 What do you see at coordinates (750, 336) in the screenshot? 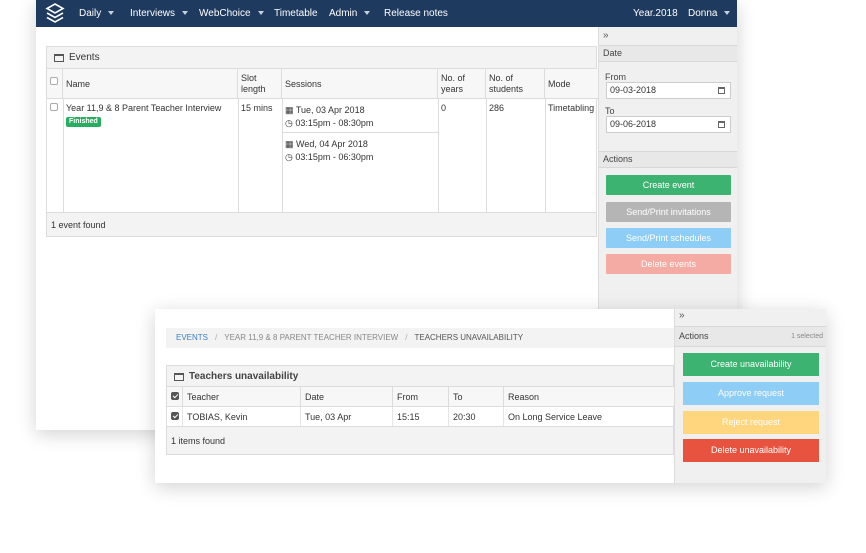
I see `actions-section: Actions 1 selected` at bounding box center [750, 336].